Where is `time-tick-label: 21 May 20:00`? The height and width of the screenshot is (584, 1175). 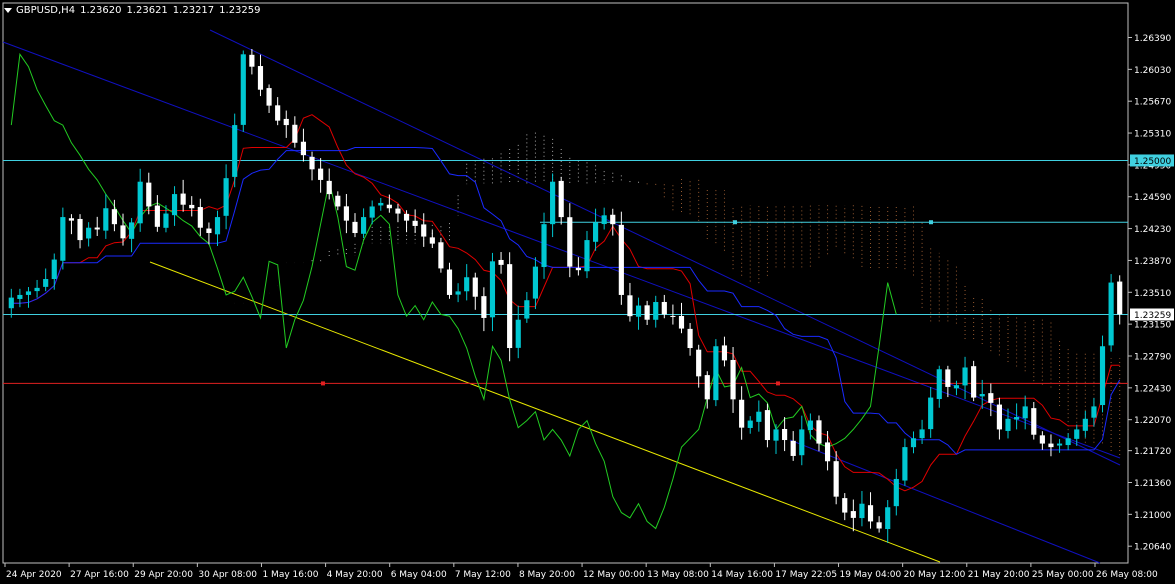 time-tick-label: 21 May 20:00 is located at coordinates (999, 575).